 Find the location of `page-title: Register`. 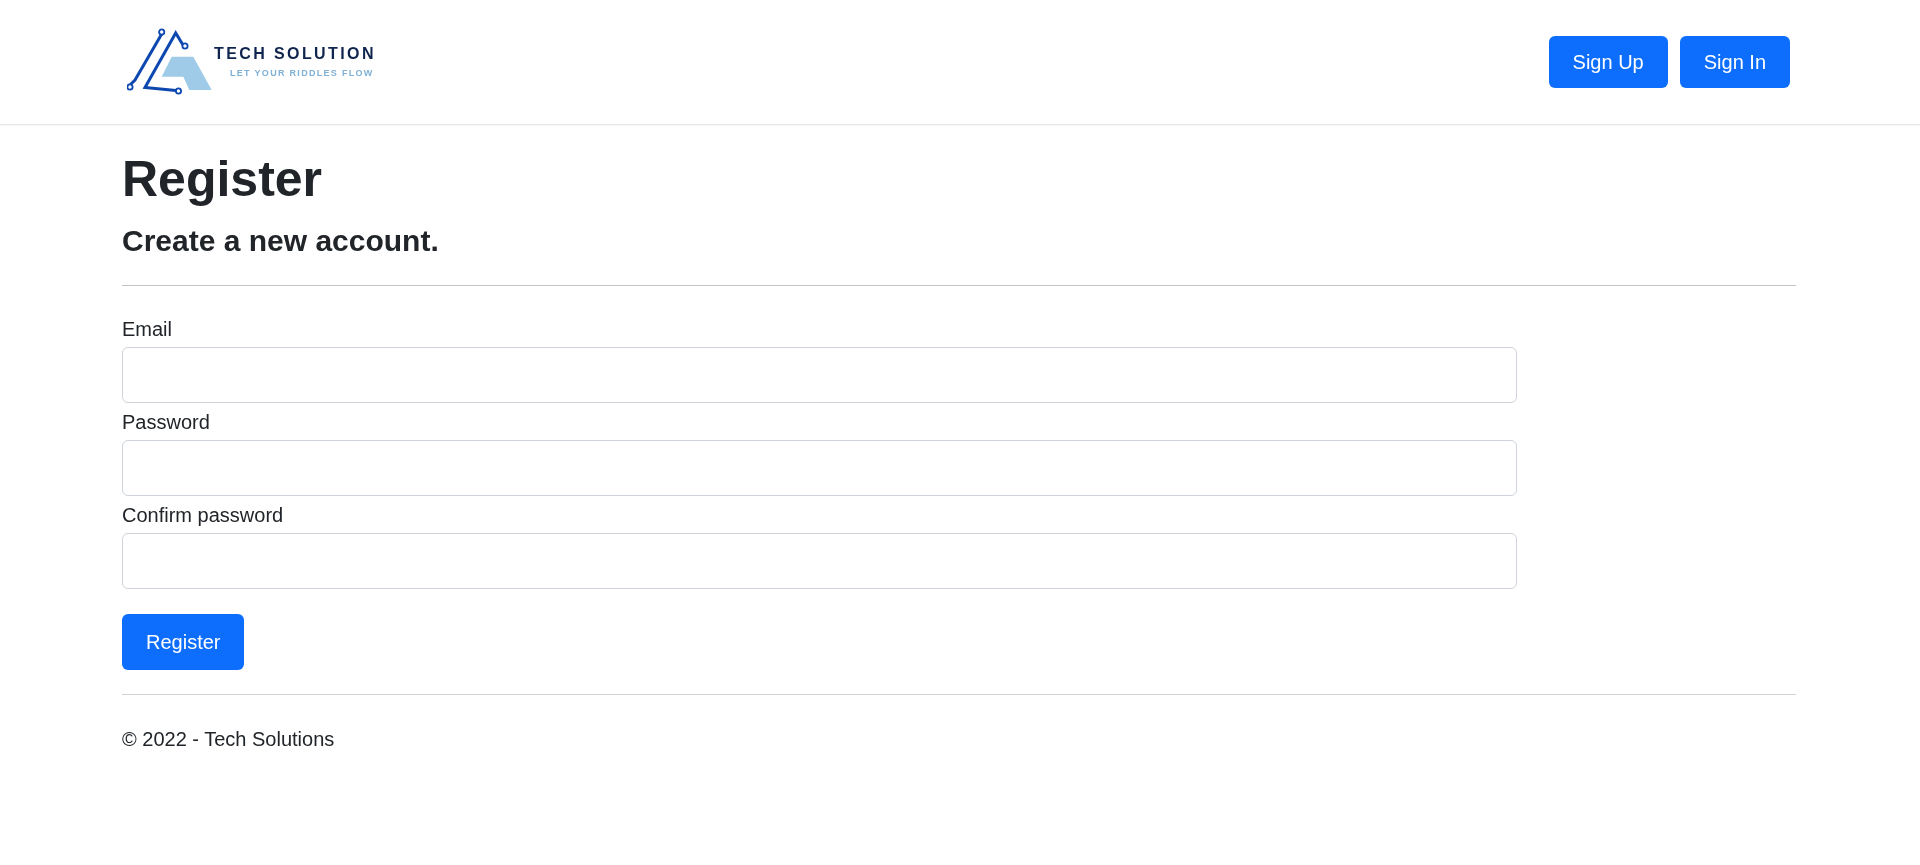

page-title: Register is located at coordinates (223, 179).